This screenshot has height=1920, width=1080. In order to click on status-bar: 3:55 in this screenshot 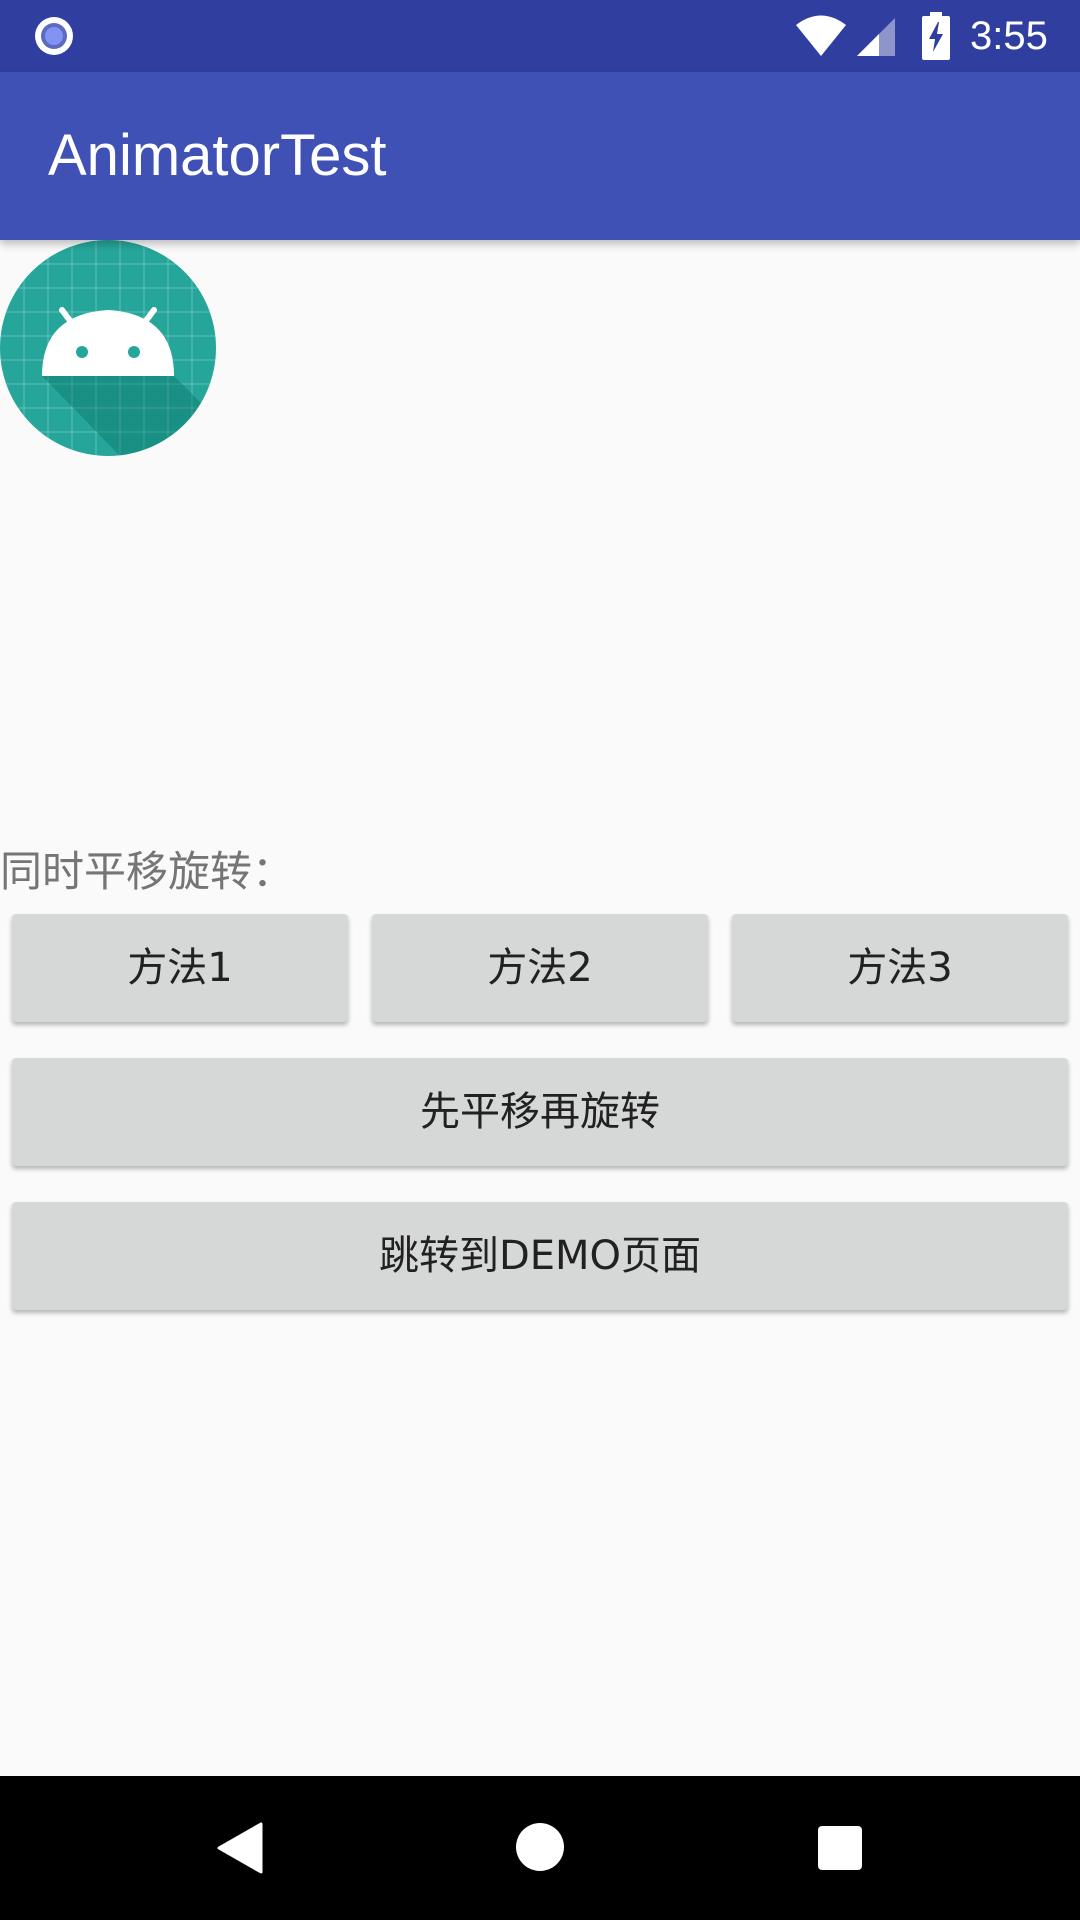, I will do `click(540, 36)`.